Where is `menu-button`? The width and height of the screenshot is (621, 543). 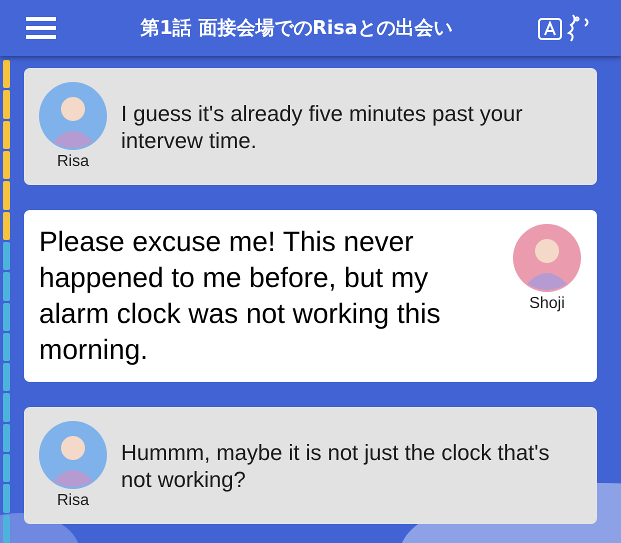
menu-button is located at coordinates (41, 28).